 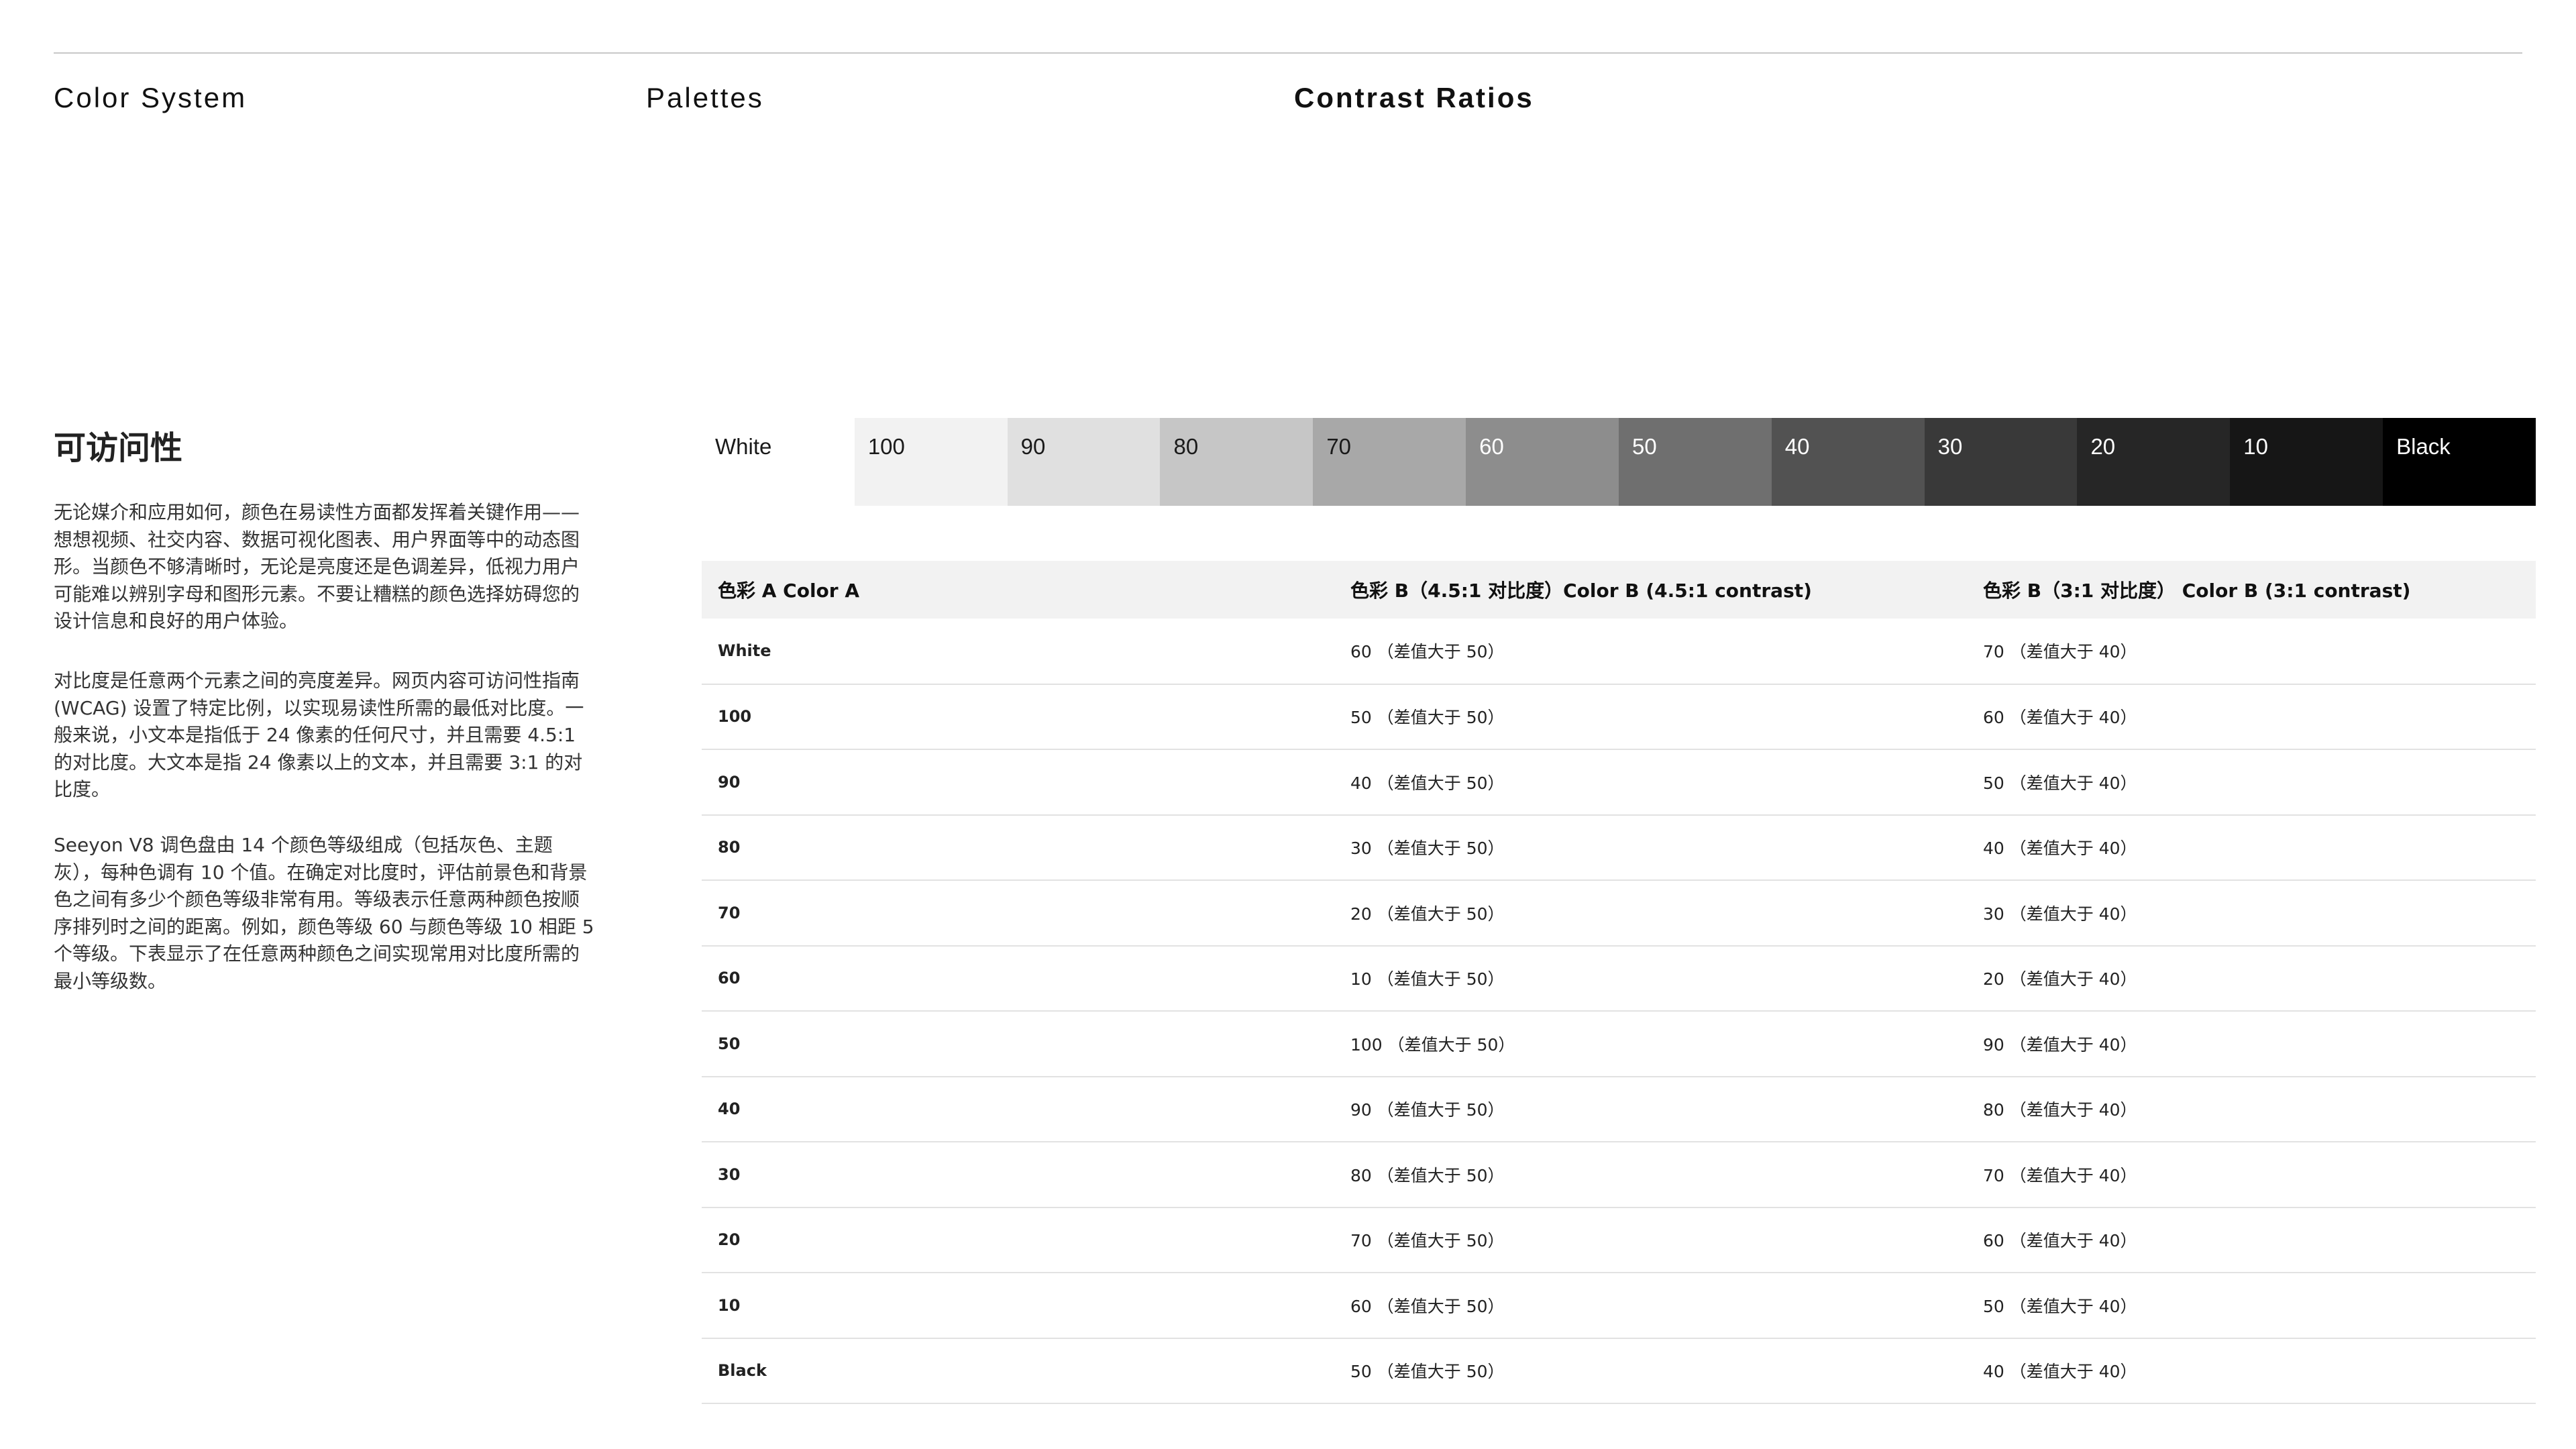 What do you see at coordinates (2255, 446) in the screenshot?
I see `swatch-label: 10` at bounding box center [2255, 446].